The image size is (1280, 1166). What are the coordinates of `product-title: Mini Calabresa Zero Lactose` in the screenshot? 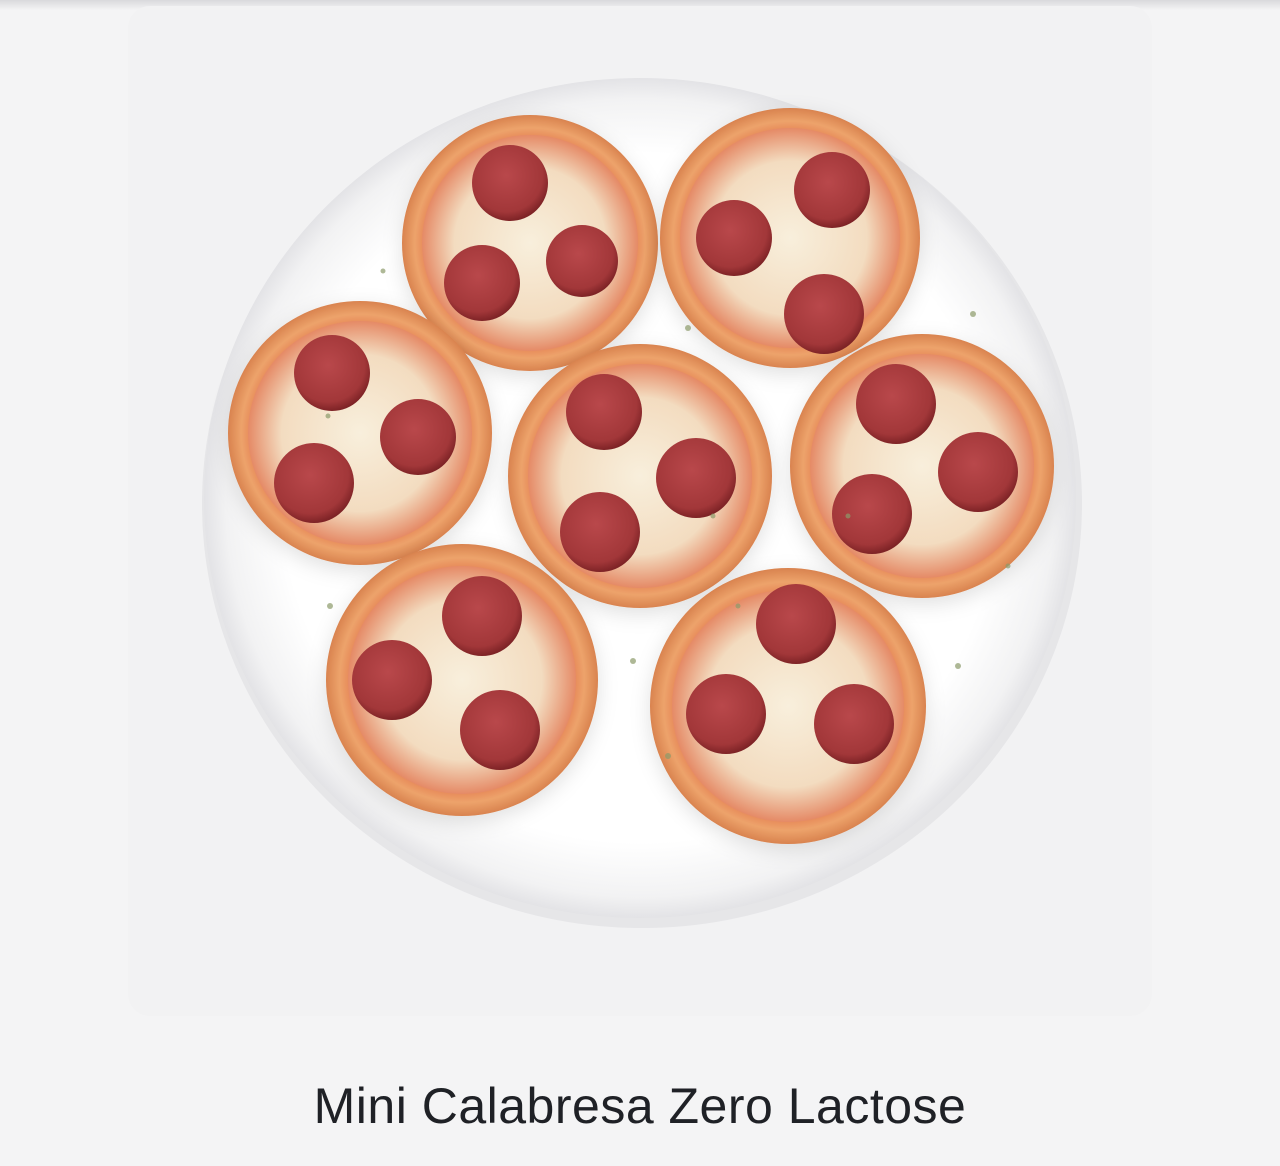 It's located at (640, 1106).